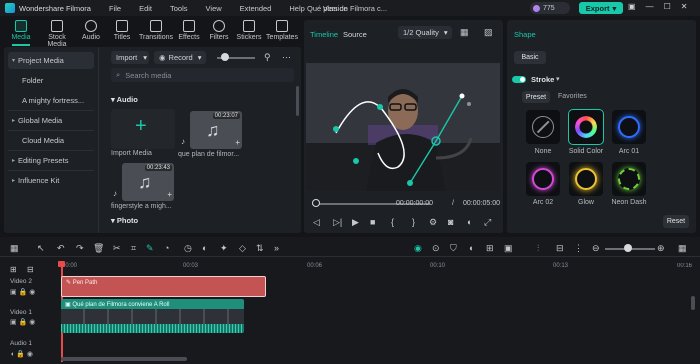 The image size is (700, 364). Describe the element at coordinates (470, 248) in the screenshot. I see `mic-icon: ◖` at that location.